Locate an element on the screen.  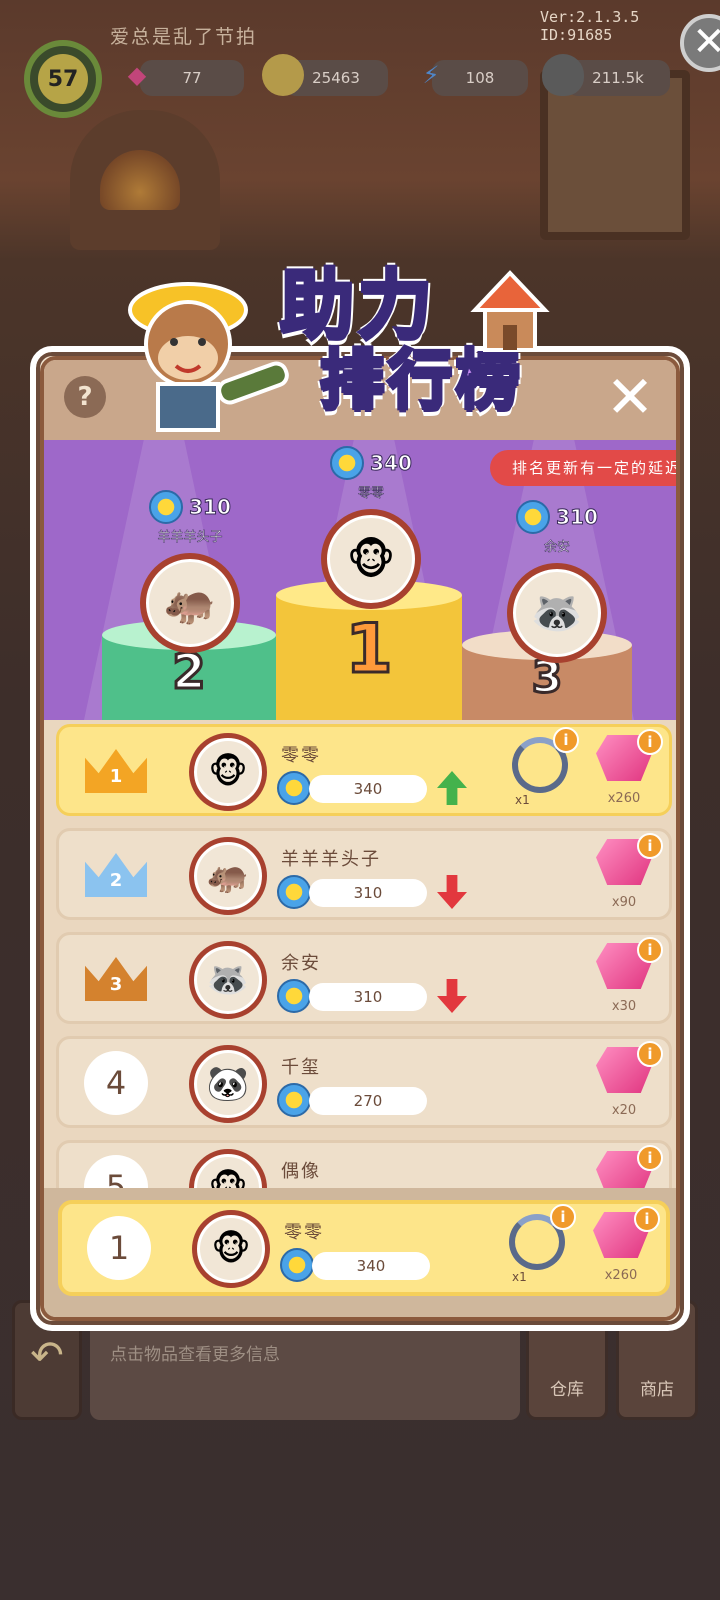
crown-icon: 2 is located at coordinates (116, 875).